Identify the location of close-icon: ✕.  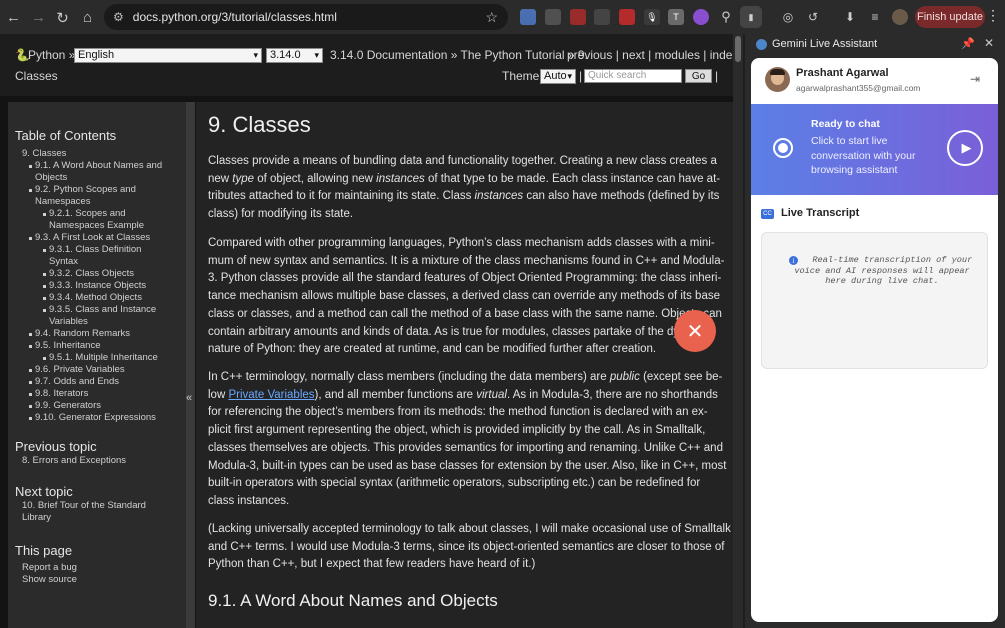
(989, 43).